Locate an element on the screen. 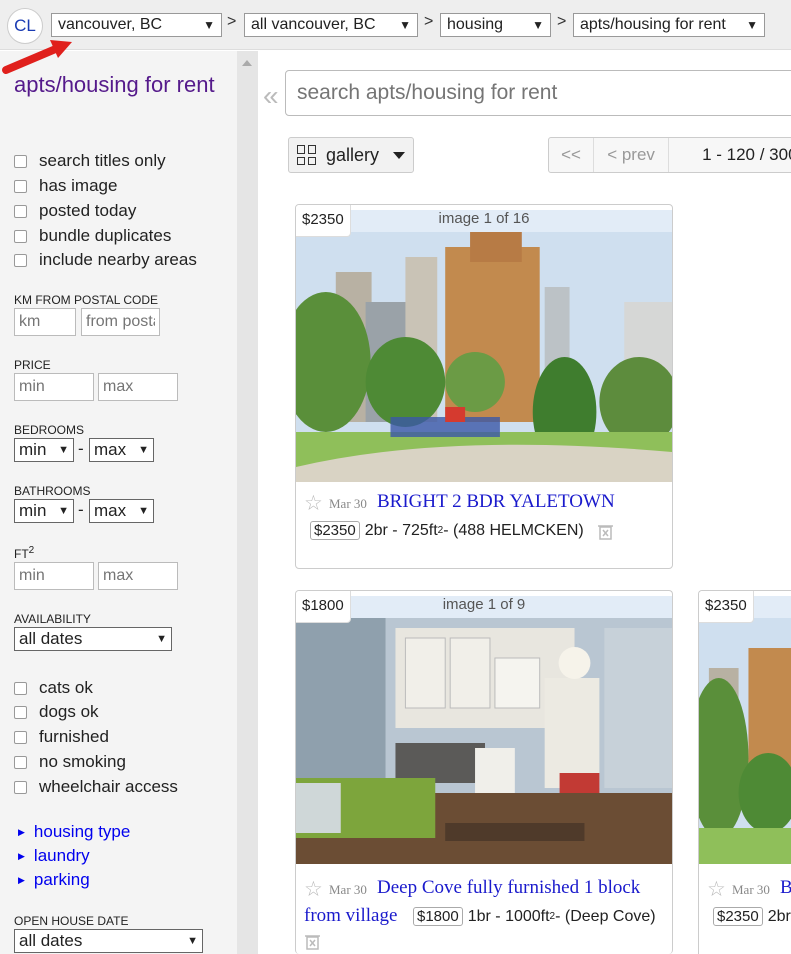 This screenshot has height=954, width=791. sidebar-scrollbar is located at coordinates (247, 502).